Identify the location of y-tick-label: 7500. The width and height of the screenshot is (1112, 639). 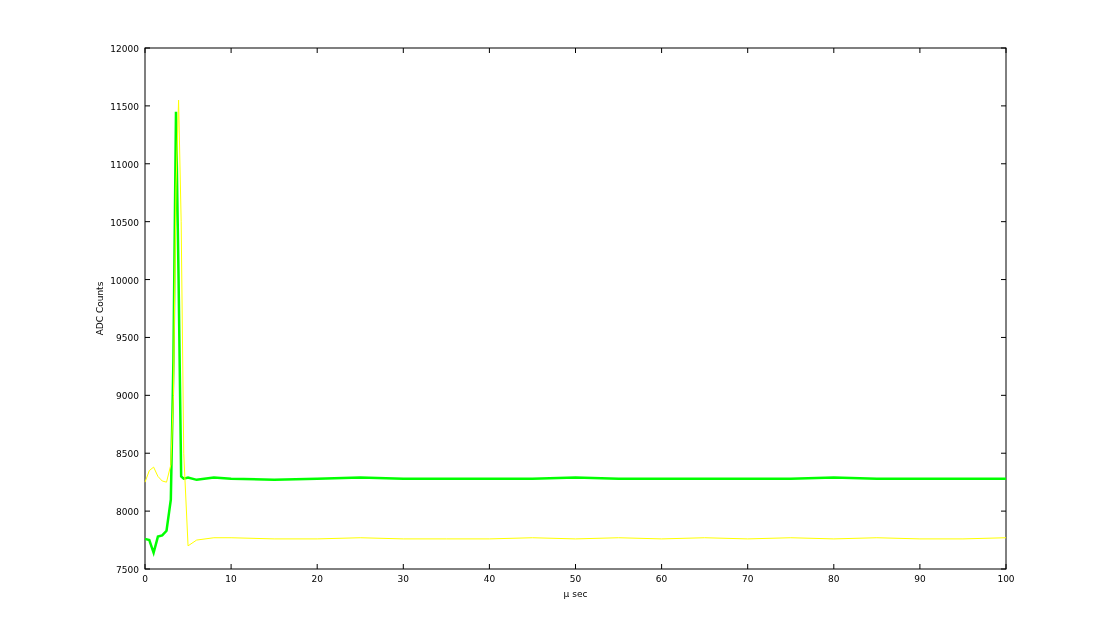
(127, 570).